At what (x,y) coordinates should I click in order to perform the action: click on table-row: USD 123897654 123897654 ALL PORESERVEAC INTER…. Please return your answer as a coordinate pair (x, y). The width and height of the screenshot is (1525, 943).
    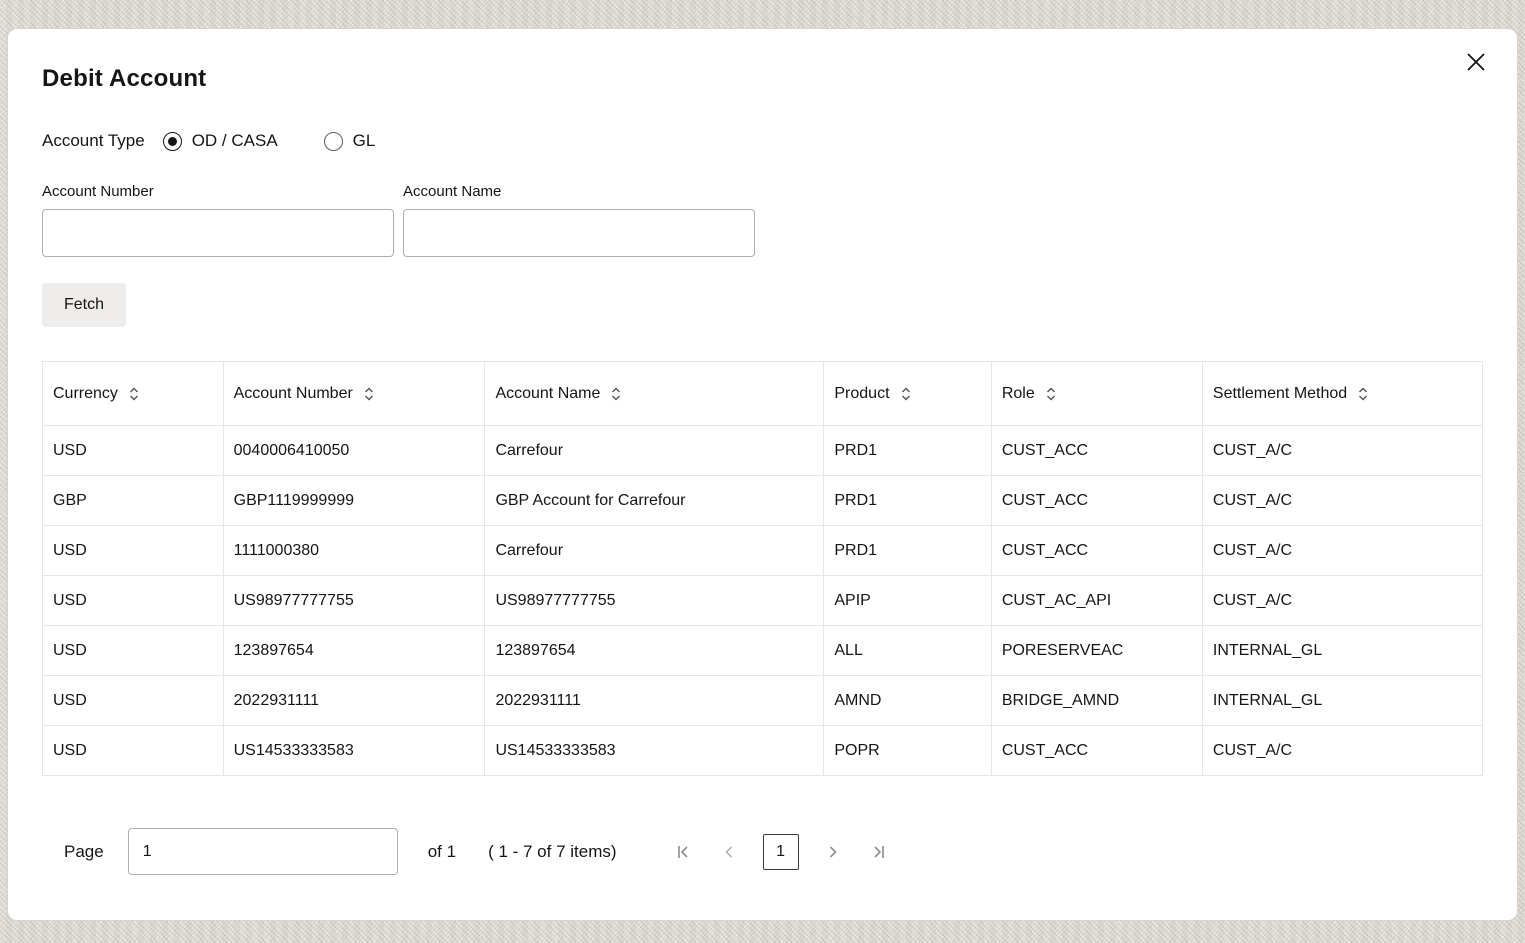
    Looking at the image, I should click on (763, 650).